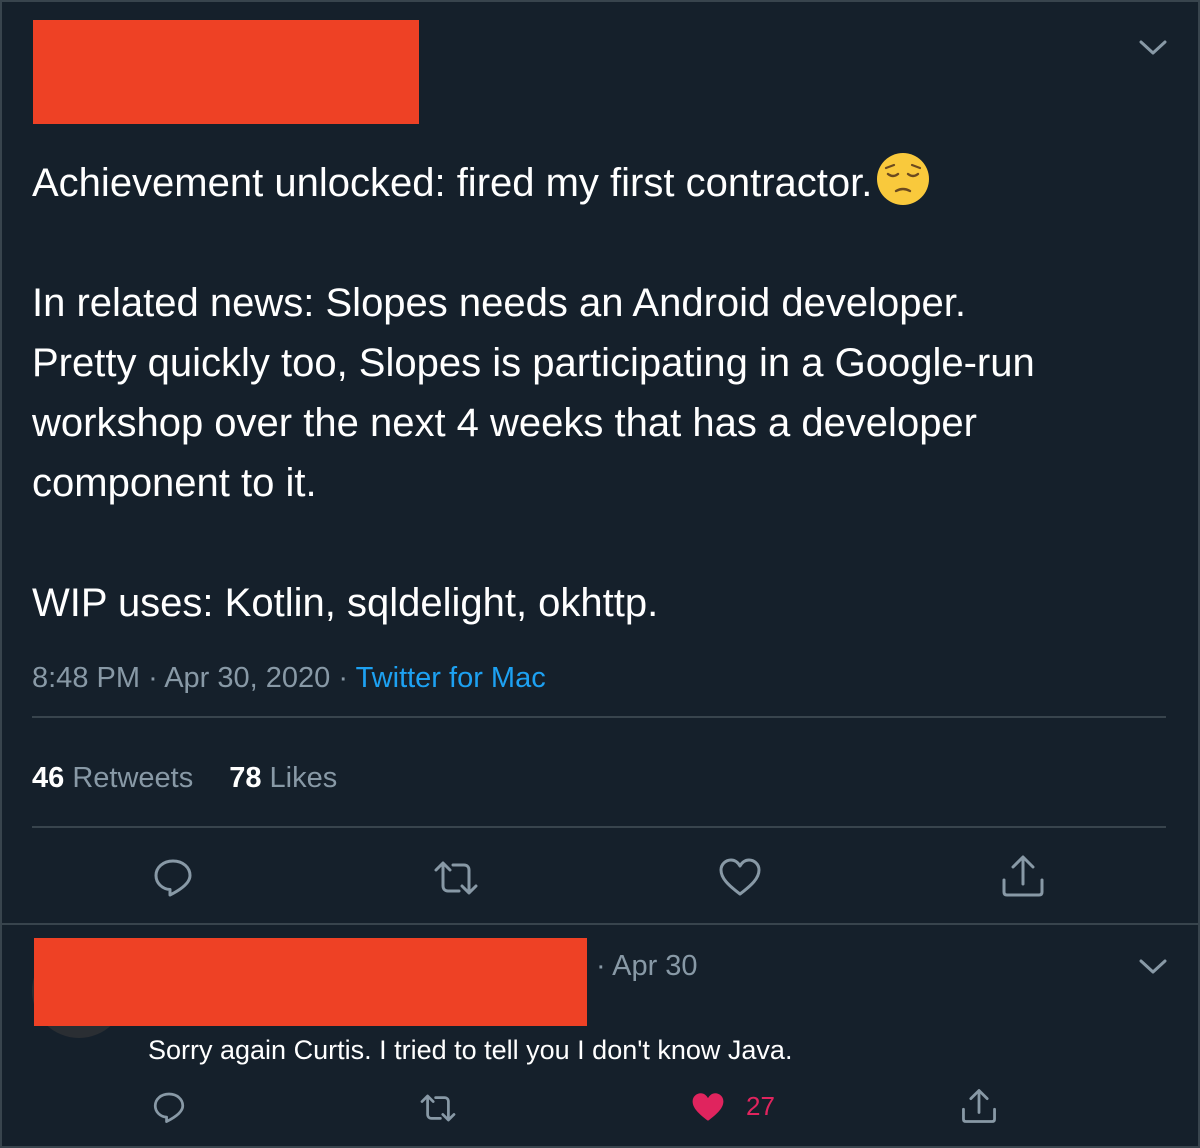 The width and height of the screenshot is (1200, 1148). I want to click on tweet-stats: 46 Retweets 78 Likes, so click(184, 778).